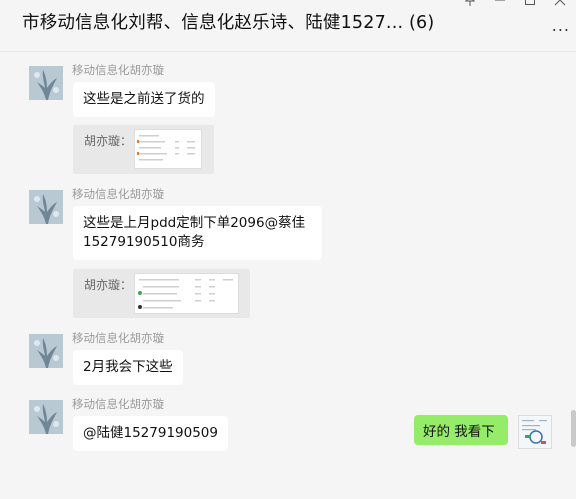 The image size is (576, 499). I want to click on message-bubble: 这些是上月pdd定制下单2096@蔡佳 15279190510商务, so click(197, 233).